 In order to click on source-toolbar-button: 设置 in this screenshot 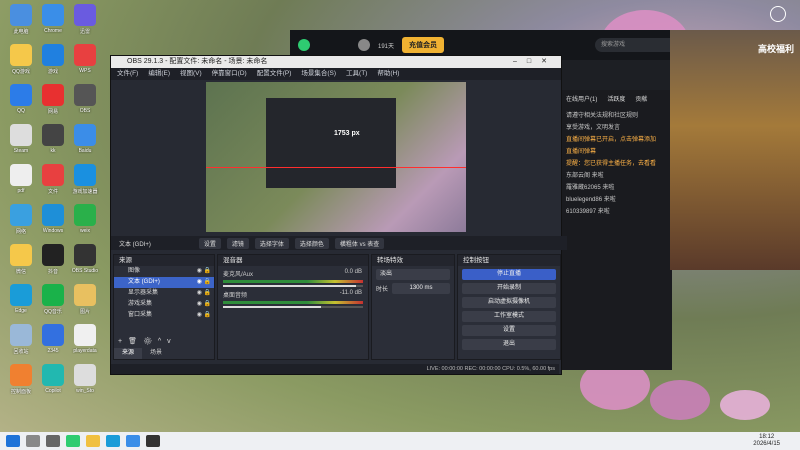, I will do `click(209, 243)`.